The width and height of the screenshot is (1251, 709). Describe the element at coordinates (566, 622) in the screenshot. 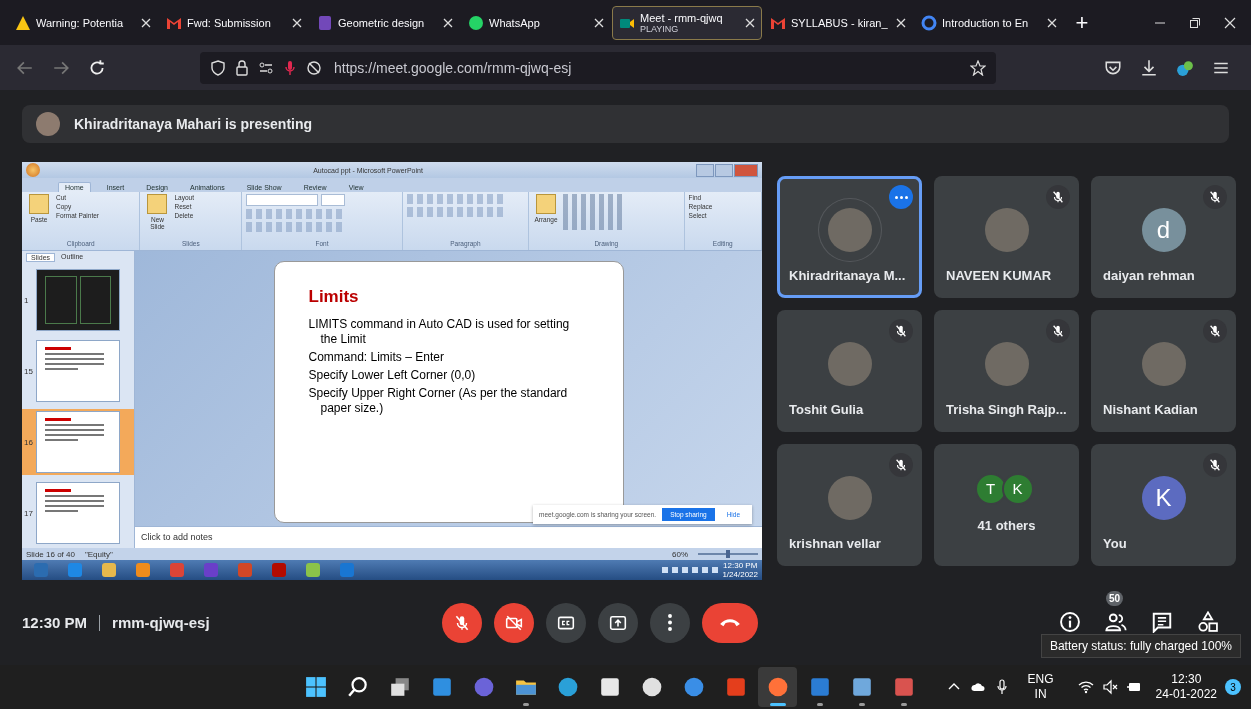

I see `captions-button` at that location.